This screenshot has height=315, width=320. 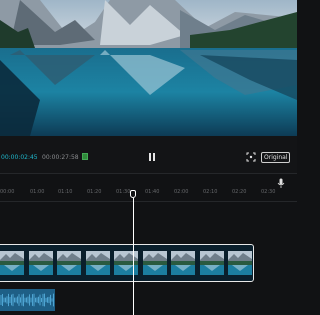 I want to click on playhead, so click(x=133, y=256).